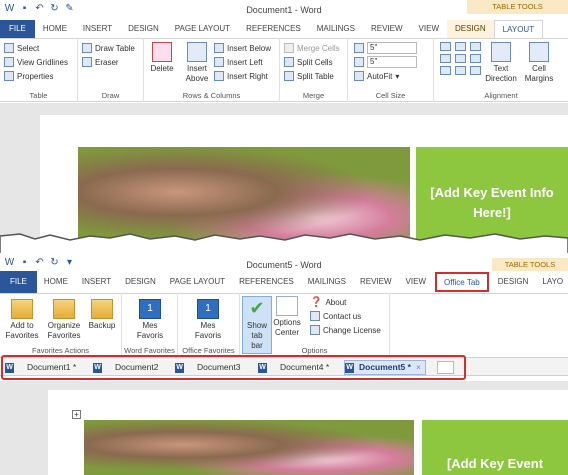 This screenshot has height=475, width=568. Describe the element at coordinates (287, 317) in the screenshot. I see `options-center-button: Options Center` at that location.